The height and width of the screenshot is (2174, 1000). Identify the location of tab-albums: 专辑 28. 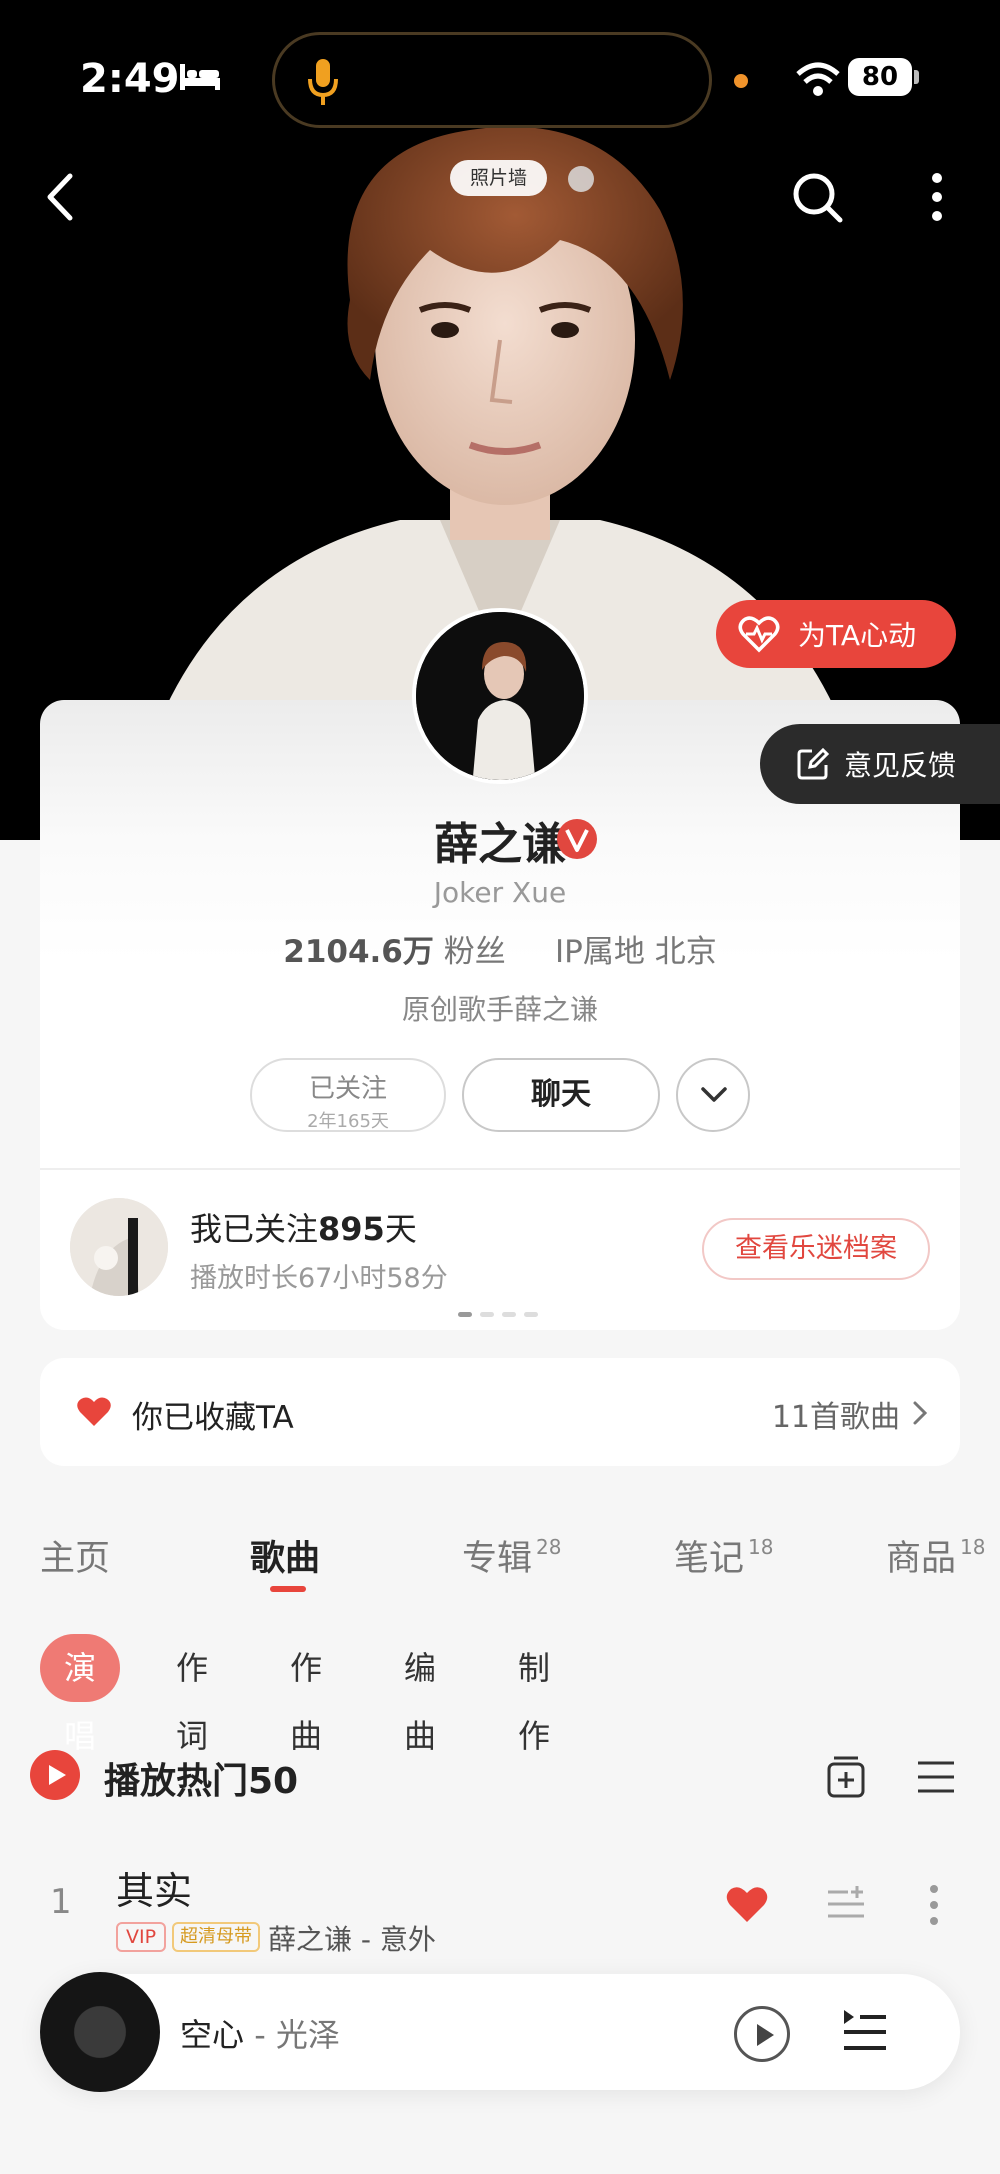
(511, 1555).